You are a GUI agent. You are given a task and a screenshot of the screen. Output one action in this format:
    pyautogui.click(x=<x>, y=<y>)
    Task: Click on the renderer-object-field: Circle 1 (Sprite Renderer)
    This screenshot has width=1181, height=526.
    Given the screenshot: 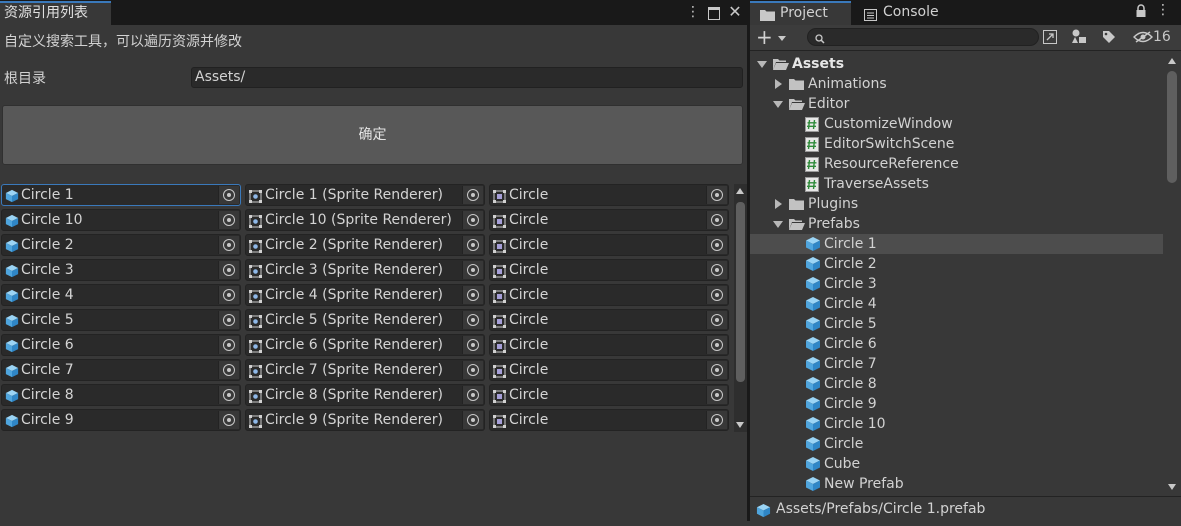 What is the action you would take?
    pyautogui.click(x=365, y=195)
    